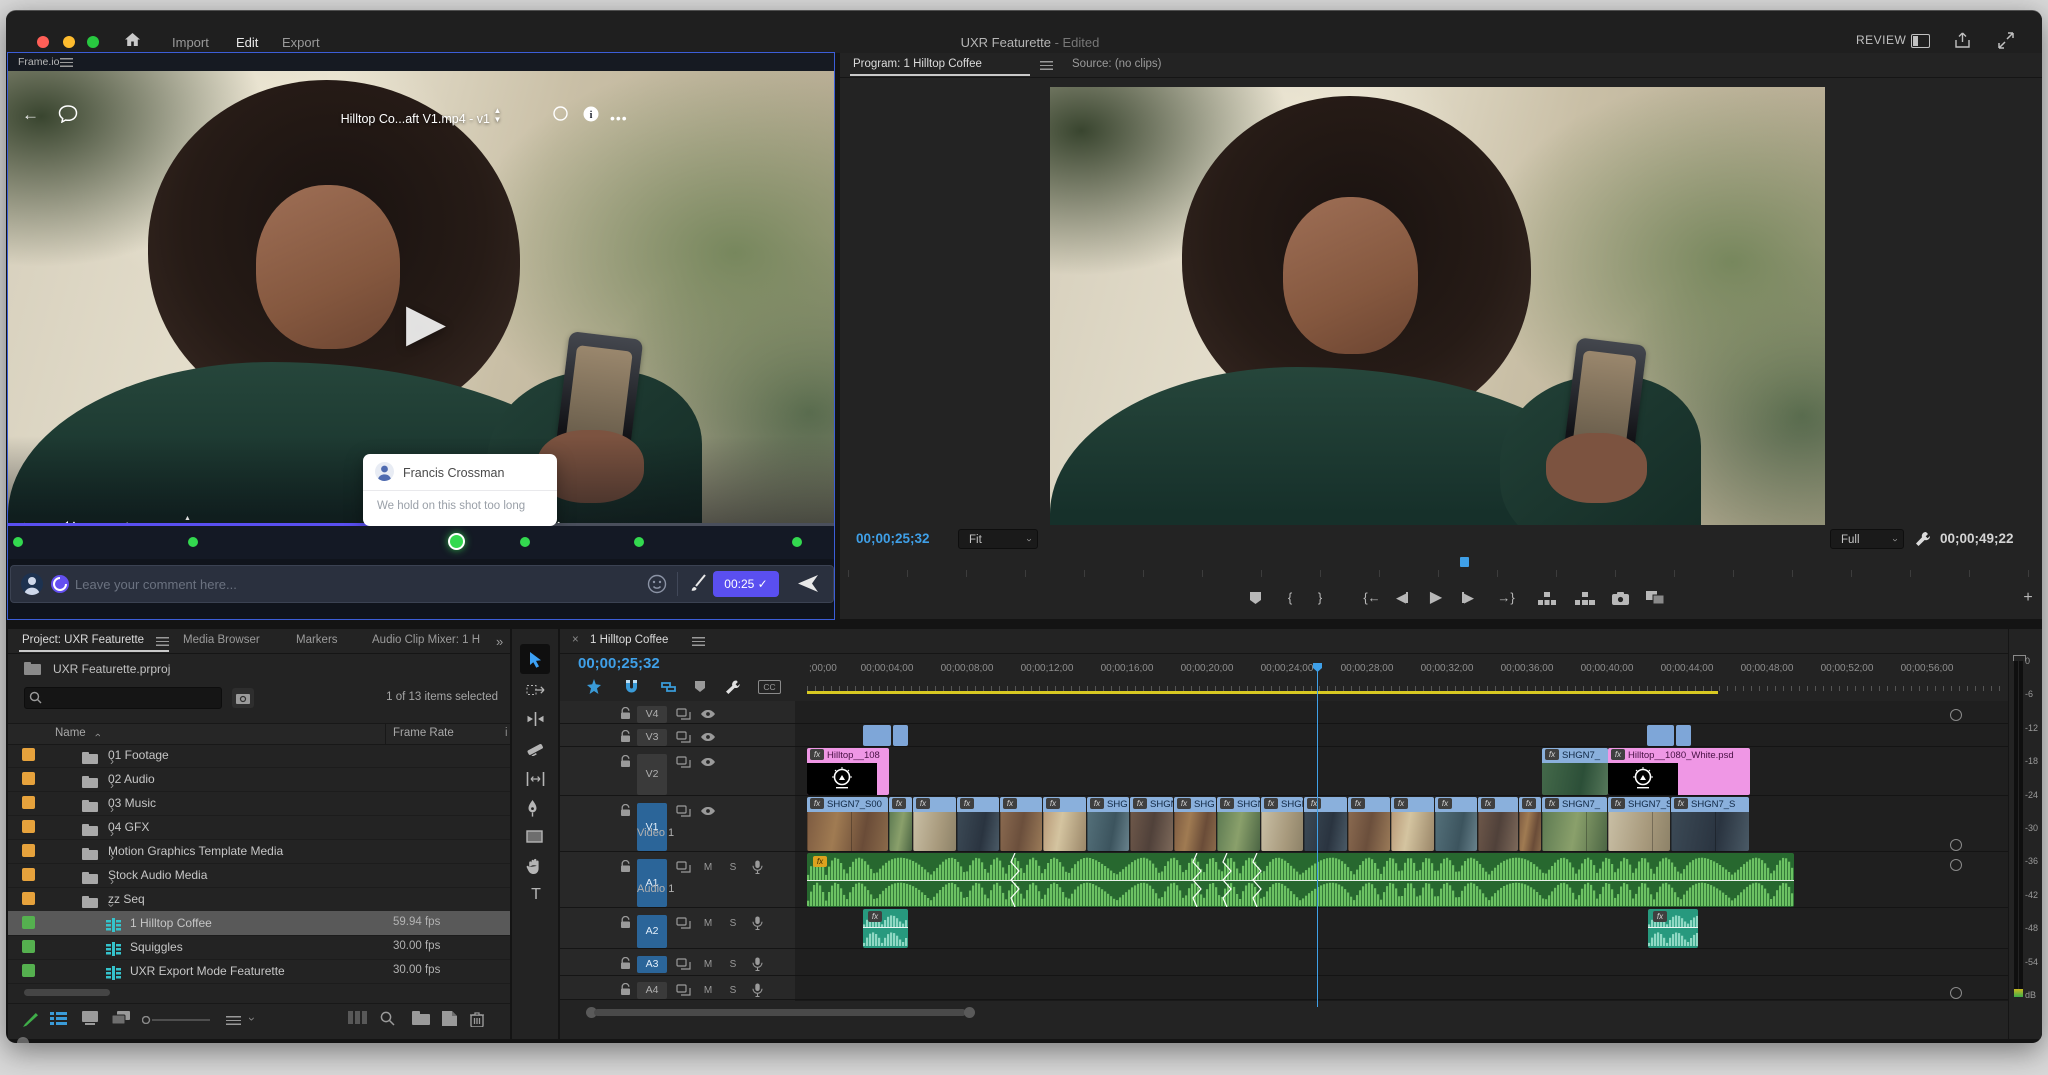 The width and height of the screenshot is (2048, 1075). I want to click on track-lane-A4, so click(1401, 988).